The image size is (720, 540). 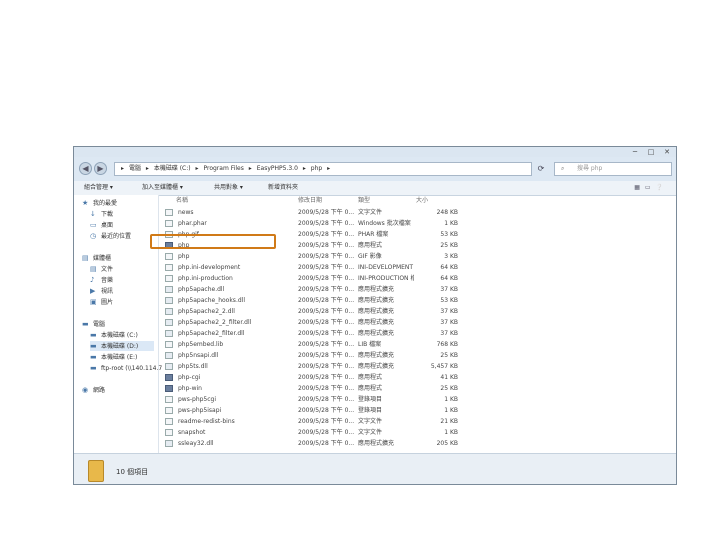 What do you see at coordinates (205, 278) in the screenshot?
I see `file-name: php.ini-production` at bounding box center [205, 278].